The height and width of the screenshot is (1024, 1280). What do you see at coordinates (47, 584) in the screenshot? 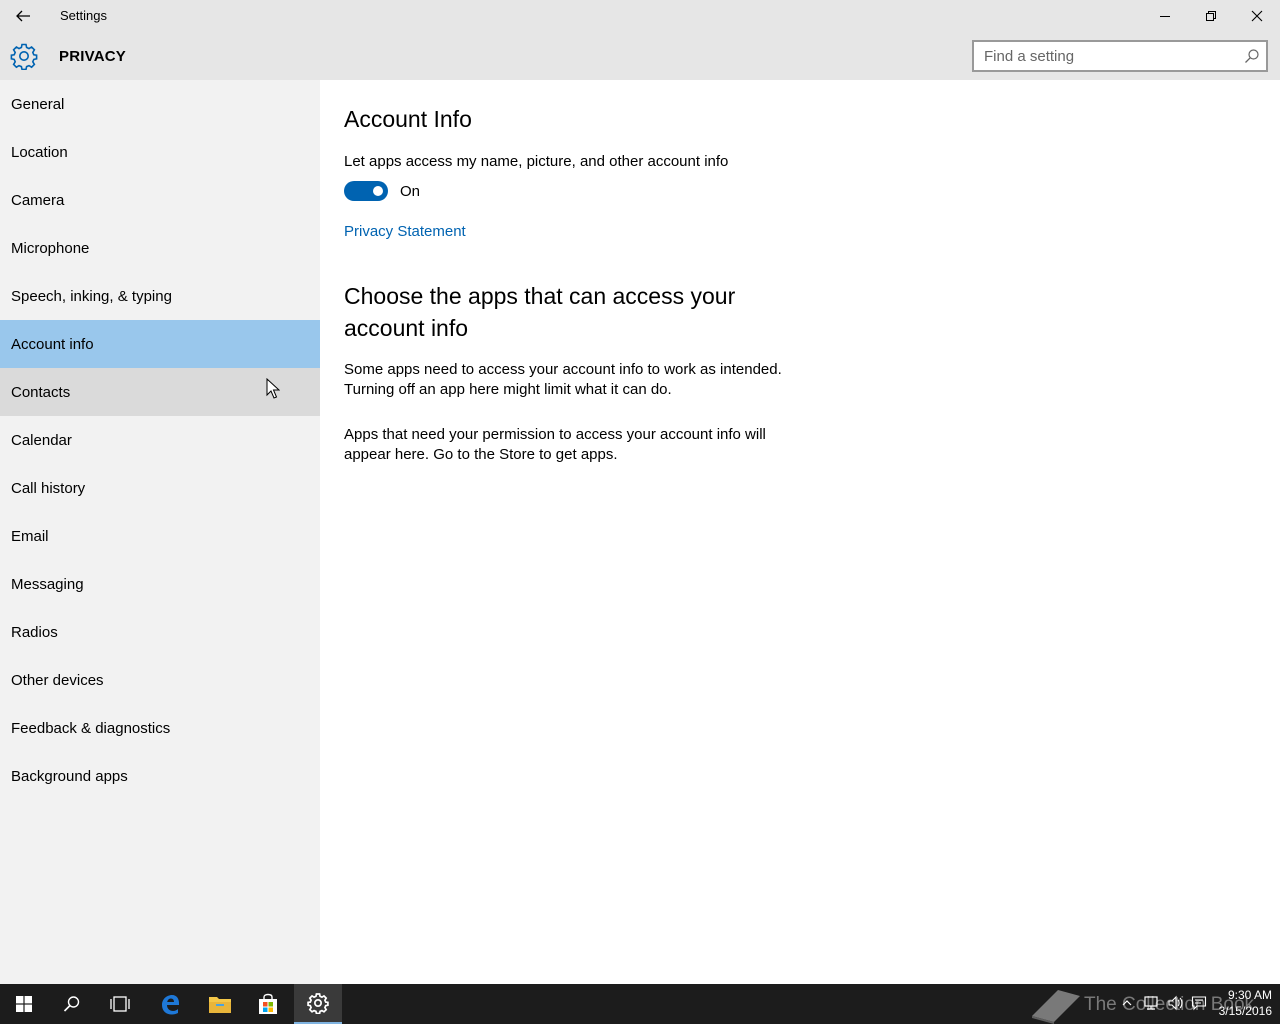
I see `sidebar-item-label: Messaging` at bounding box center [47, 584].